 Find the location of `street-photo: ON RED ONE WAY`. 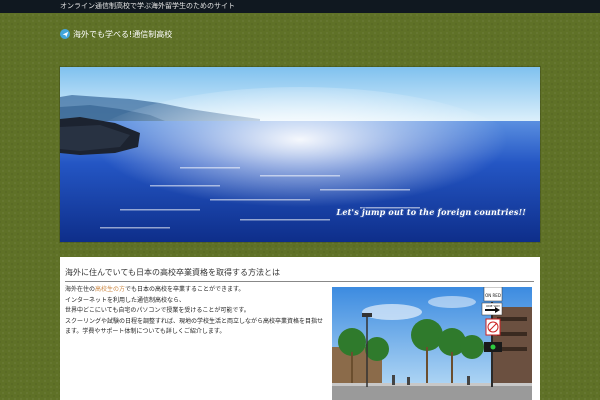

street-photo: ON RED ONE WAY is located at coordinates (432, 343).